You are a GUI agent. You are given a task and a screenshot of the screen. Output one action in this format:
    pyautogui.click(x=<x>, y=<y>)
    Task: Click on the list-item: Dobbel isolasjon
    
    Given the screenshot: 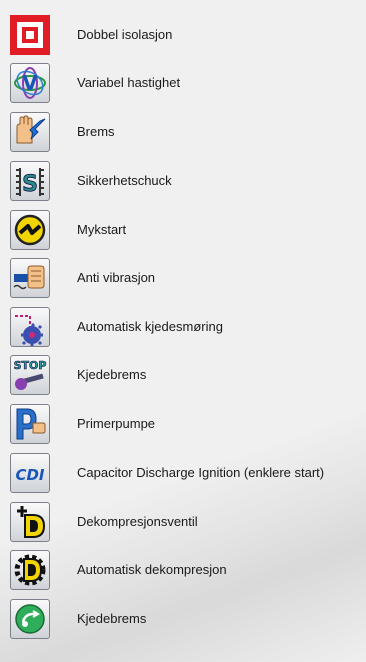 What is the action you would take?
    pyautogui.click(x=183, y=35)
    